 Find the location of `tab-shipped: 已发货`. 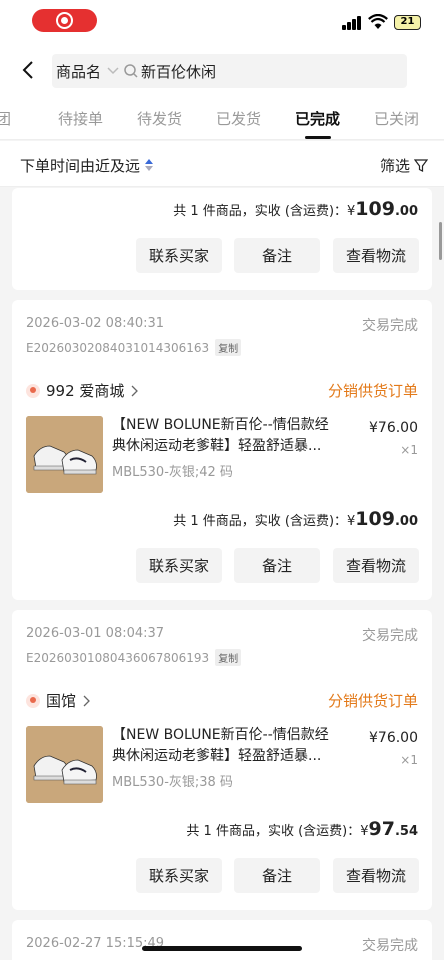

tab-shipped: 已发货 is located at coordinates (238, 118).